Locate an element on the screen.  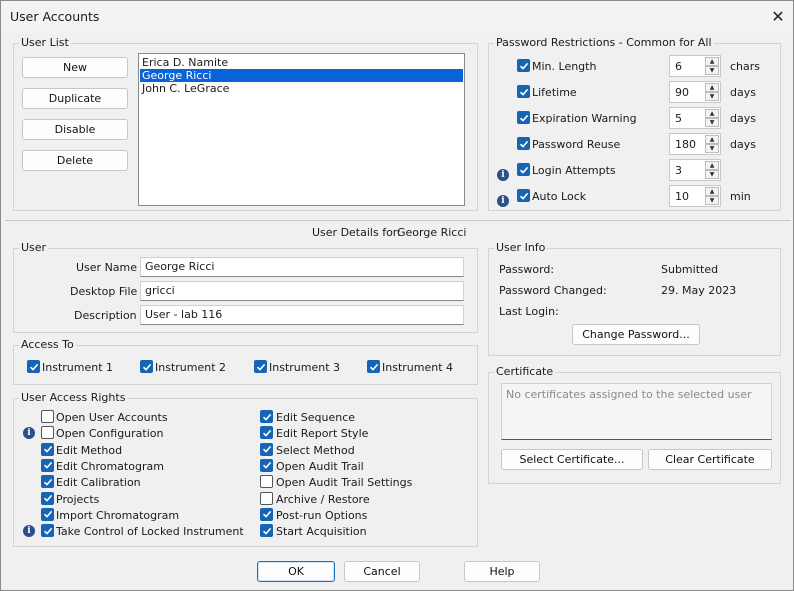
user-details-label: User Details for: is located at coordinates (356, 232).